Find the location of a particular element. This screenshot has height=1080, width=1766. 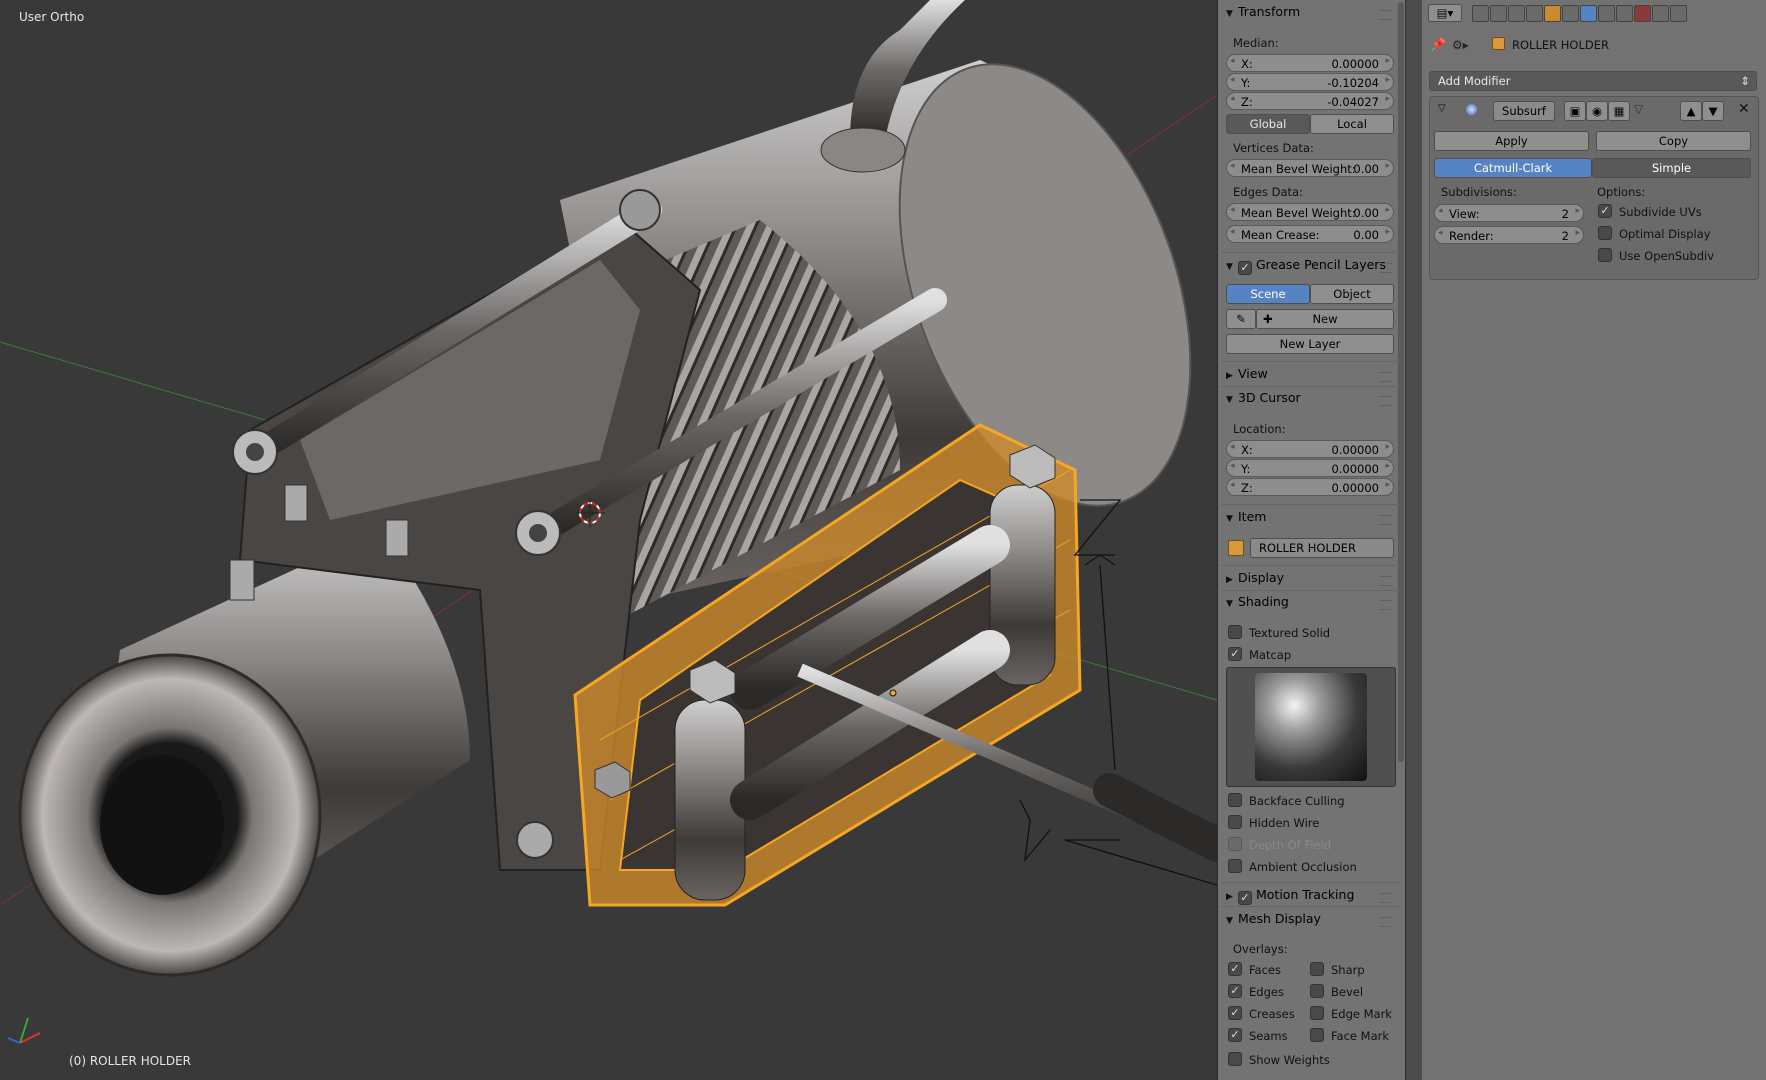

seams-checkbox is located at coordinates (1235, 1035).